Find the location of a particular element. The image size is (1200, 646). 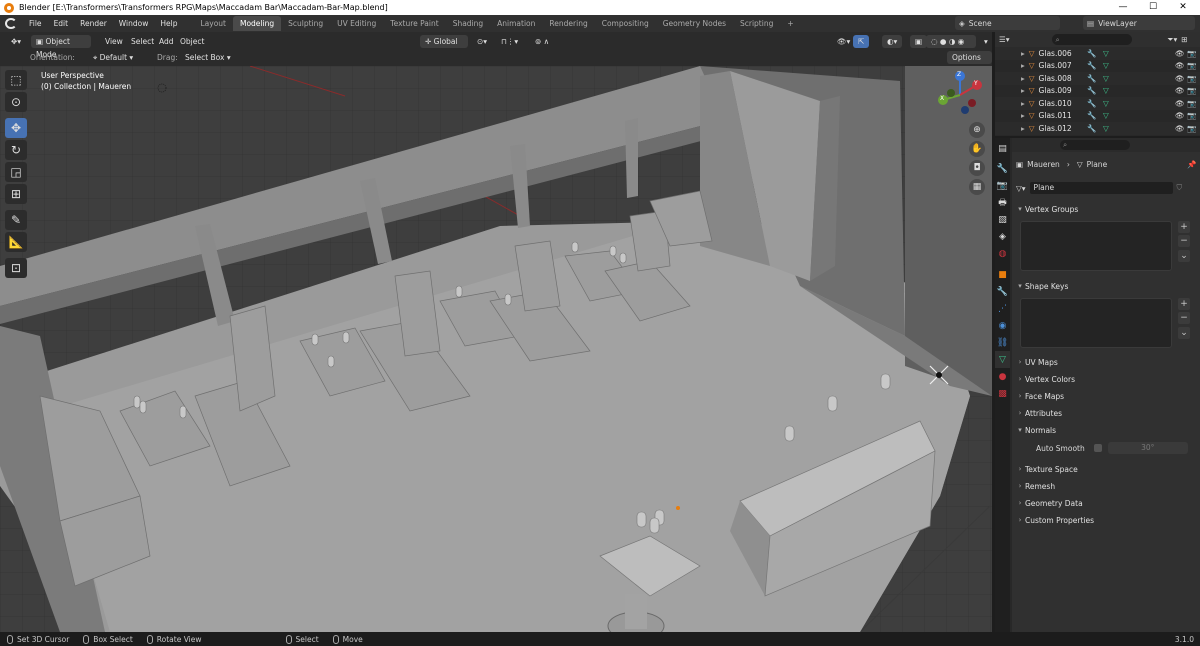

zoom-icon: ⊕ is located at coordinates (977, 130).